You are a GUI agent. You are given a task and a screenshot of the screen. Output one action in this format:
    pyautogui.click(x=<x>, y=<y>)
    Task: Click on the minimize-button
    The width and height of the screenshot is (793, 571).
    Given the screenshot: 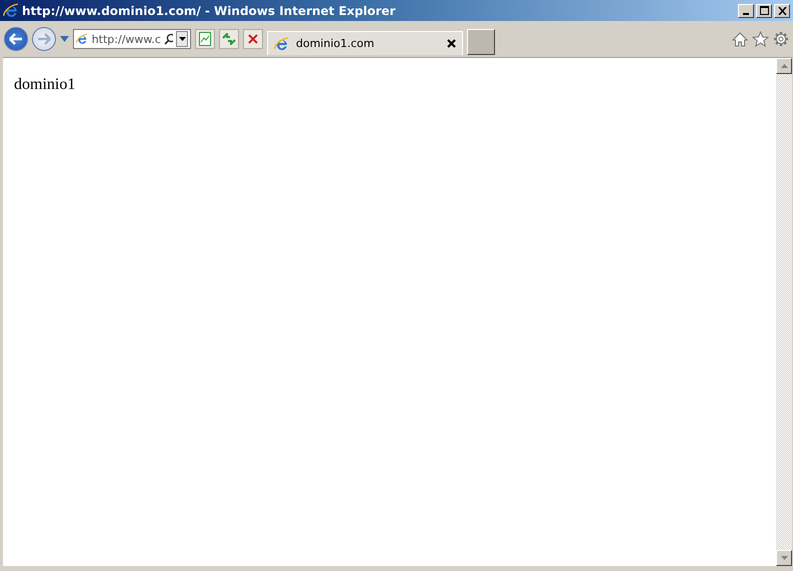 What is the action you would take?
    pyautogui.click(x=746, y=11)
    